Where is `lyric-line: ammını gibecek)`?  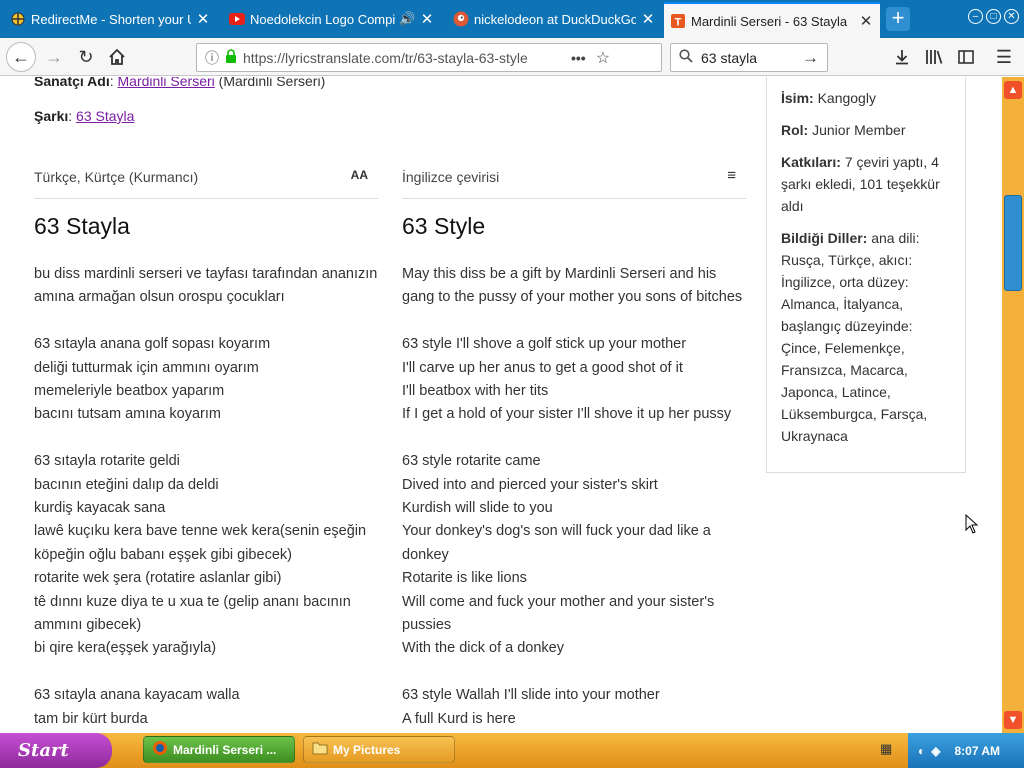
lyric-line: ammını gibecek) is located at coordinates (88, 625).